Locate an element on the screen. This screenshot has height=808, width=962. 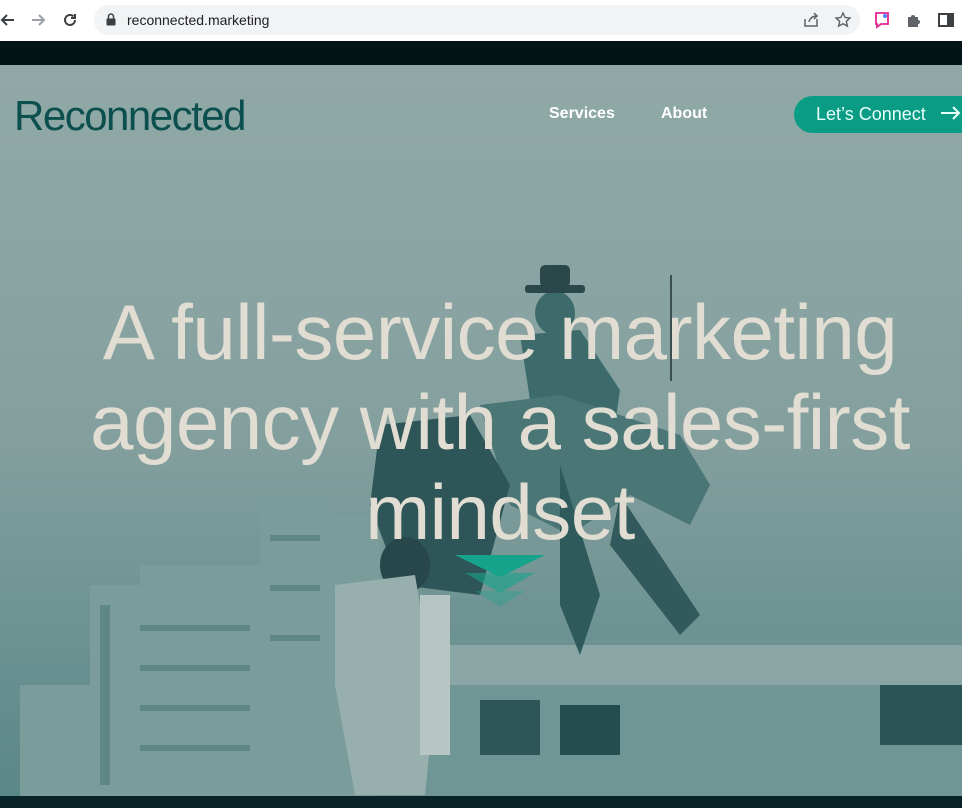
extension-badge-icon is located at coordinates (882, 20).